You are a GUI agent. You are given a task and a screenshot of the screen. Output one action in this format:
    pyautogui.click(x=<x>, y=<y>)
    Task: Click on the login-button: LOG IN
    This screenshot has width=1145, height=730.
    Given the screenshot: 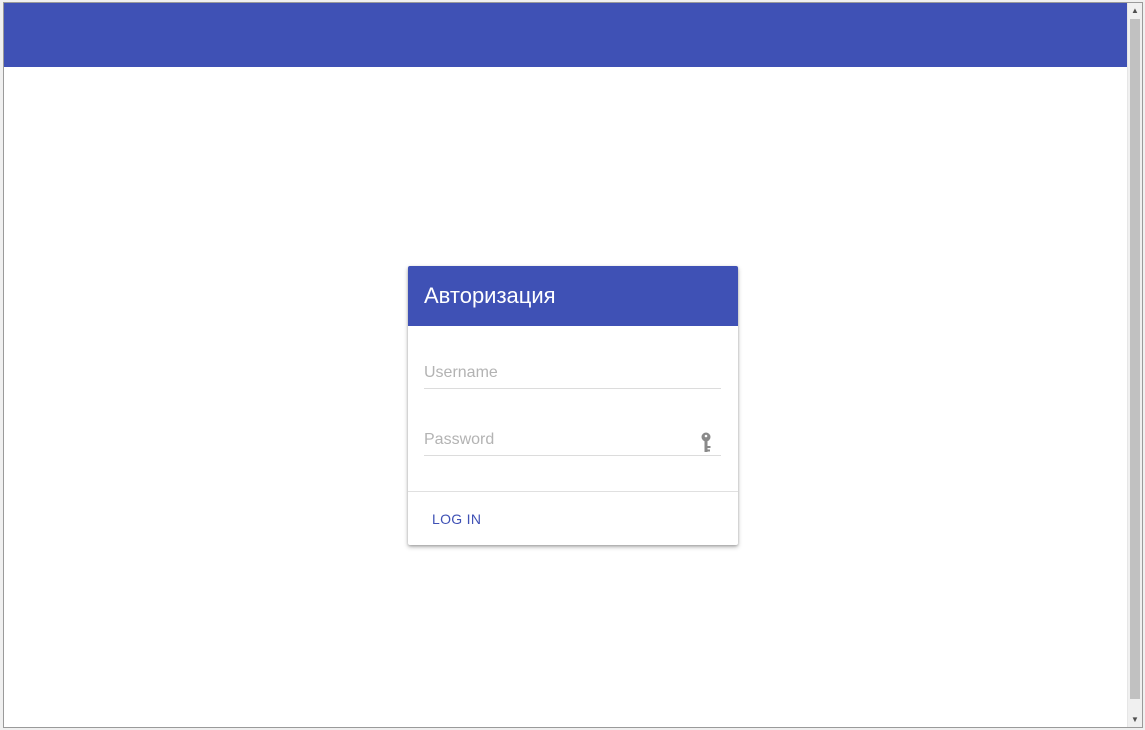 What is the action you would take?
    pyautogui.click(x=456, y=519)
    